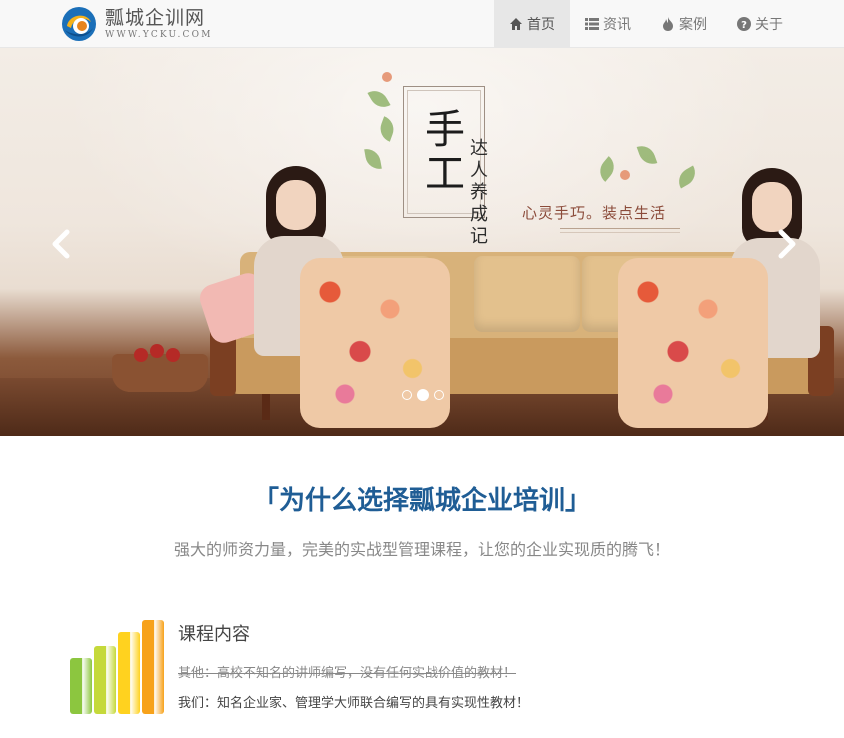  Describe the element at coordinates (594, 213) in the screenshot. I see `banner-slogan: 心灵手巧。装点生活` at that location.